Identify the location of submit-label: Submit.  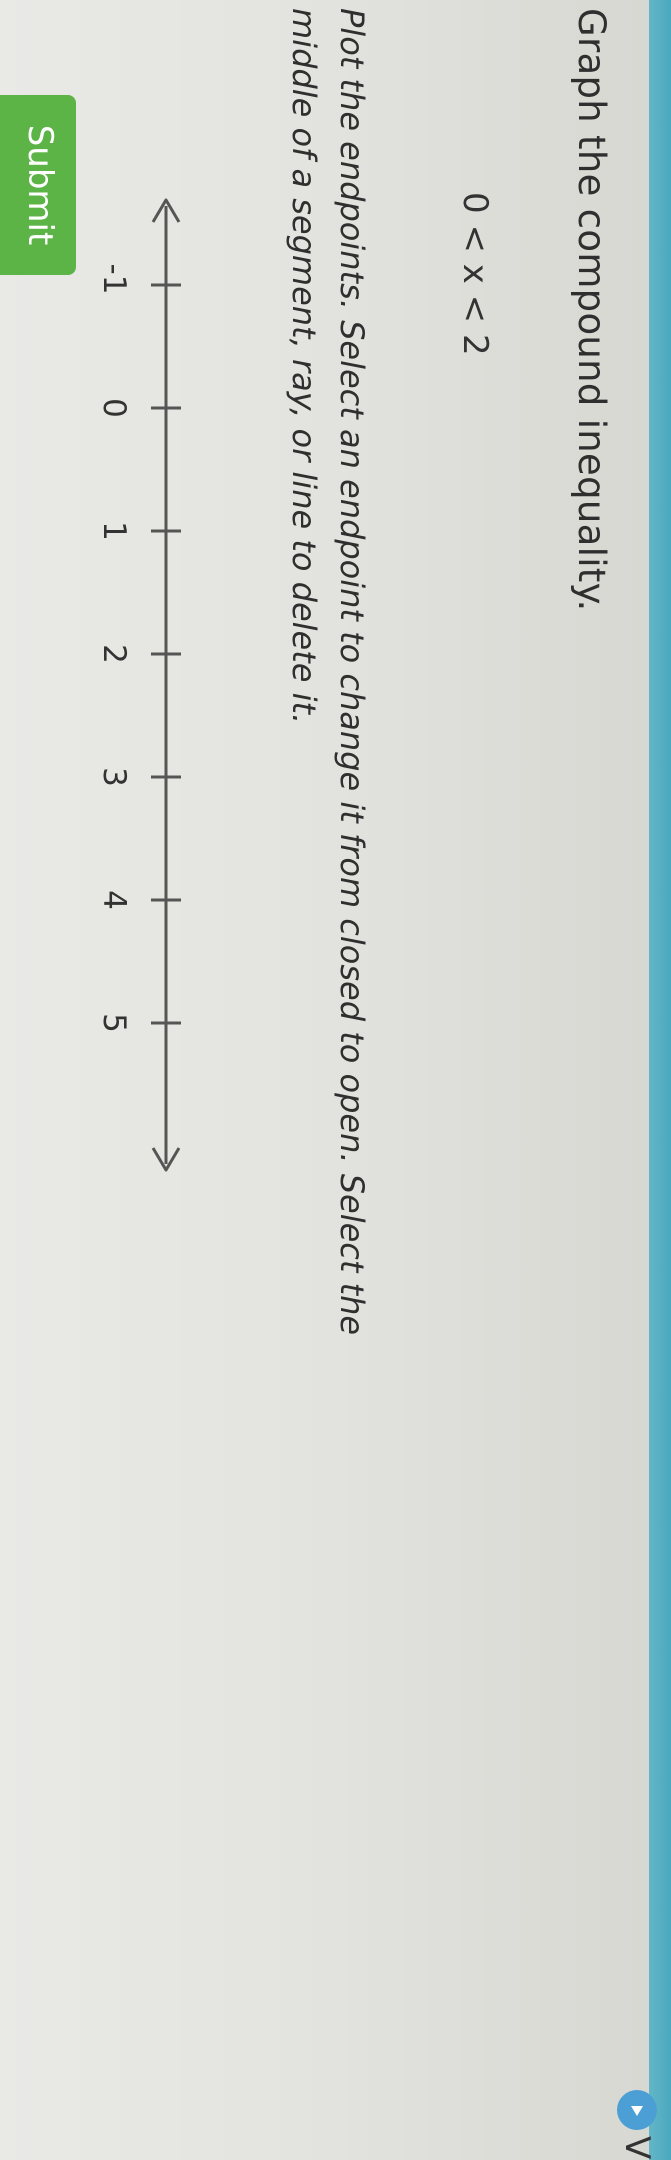
(40, 185).